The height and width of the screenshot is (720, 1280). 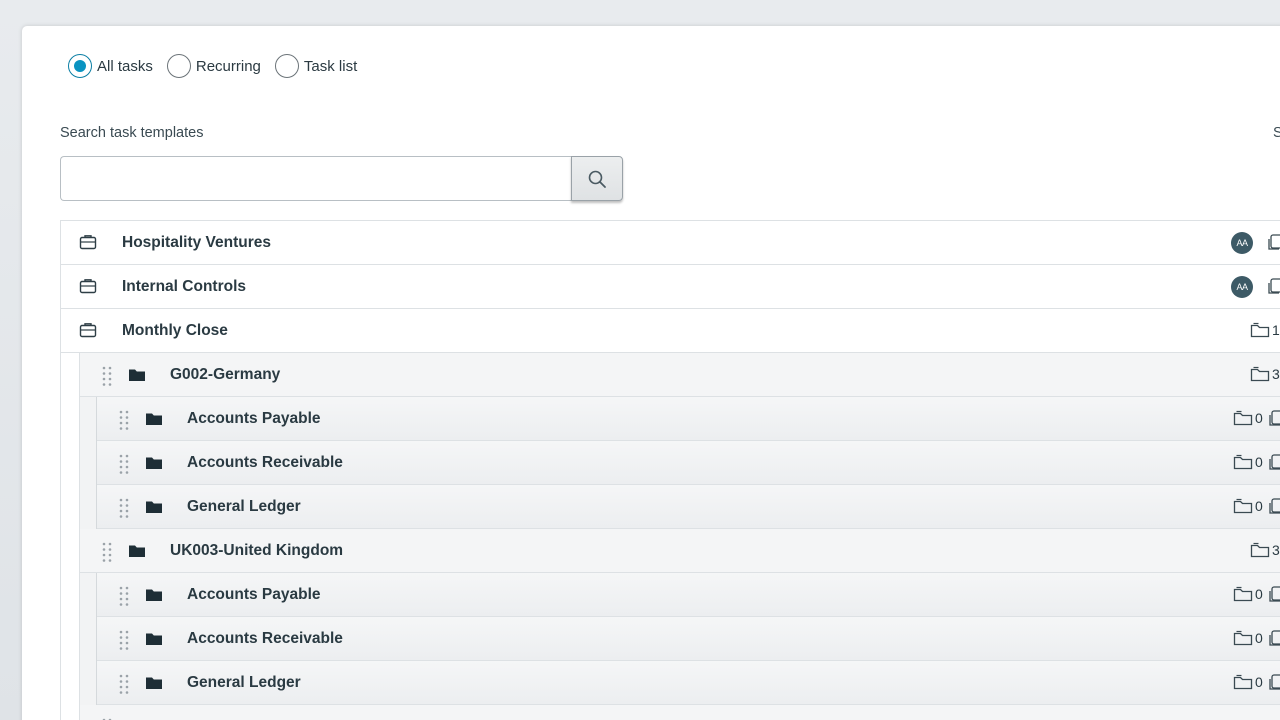 What do you see at coordinates (197, 242) in the screenshot?
I see `tree-row-label: Hospitality Ventures` at bounding box center [197, 242].